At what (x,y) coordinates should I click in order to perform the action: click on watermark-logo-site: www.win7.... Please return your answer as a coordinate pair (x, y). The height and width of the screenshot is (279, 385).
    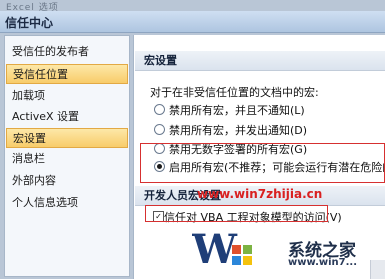
    Looking at the image, I should click on (323, 262).